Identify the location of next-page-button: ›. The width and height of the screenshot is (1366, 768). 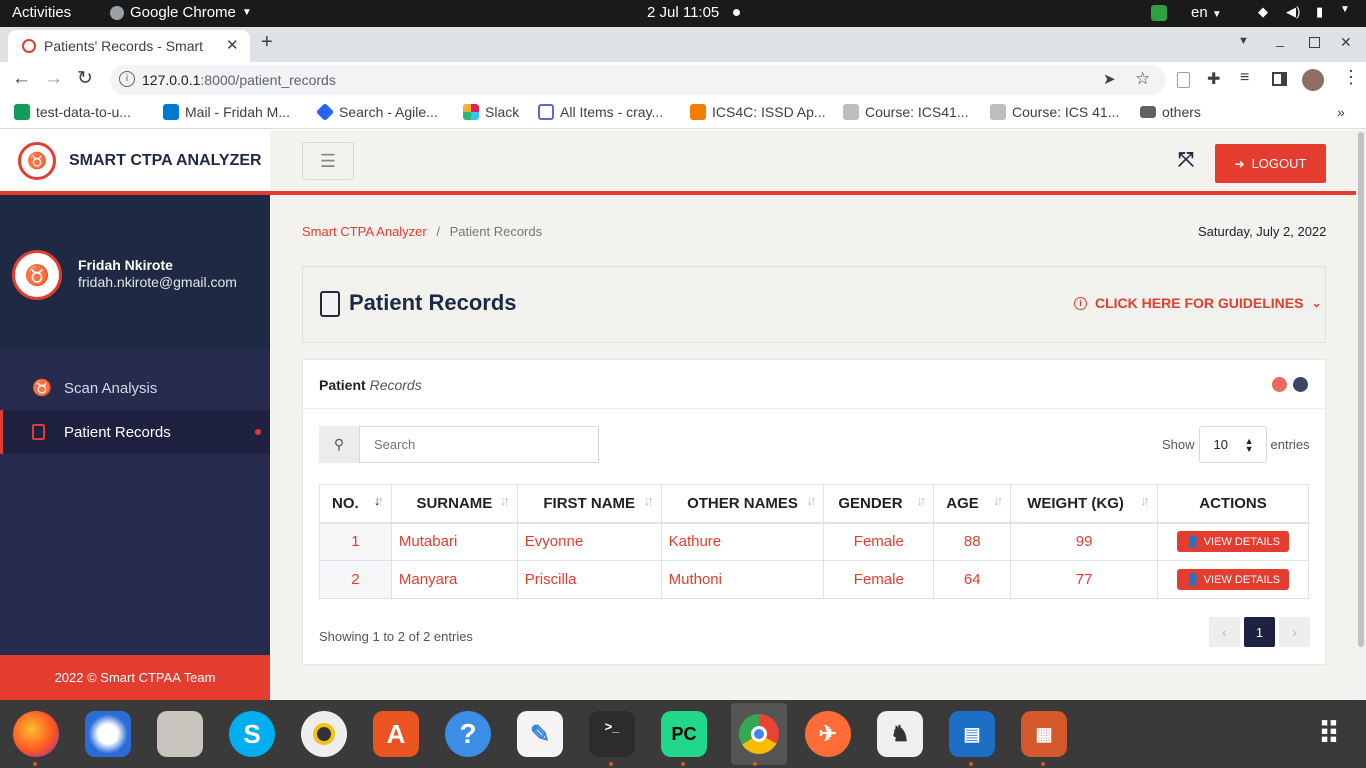
(1294, 632).